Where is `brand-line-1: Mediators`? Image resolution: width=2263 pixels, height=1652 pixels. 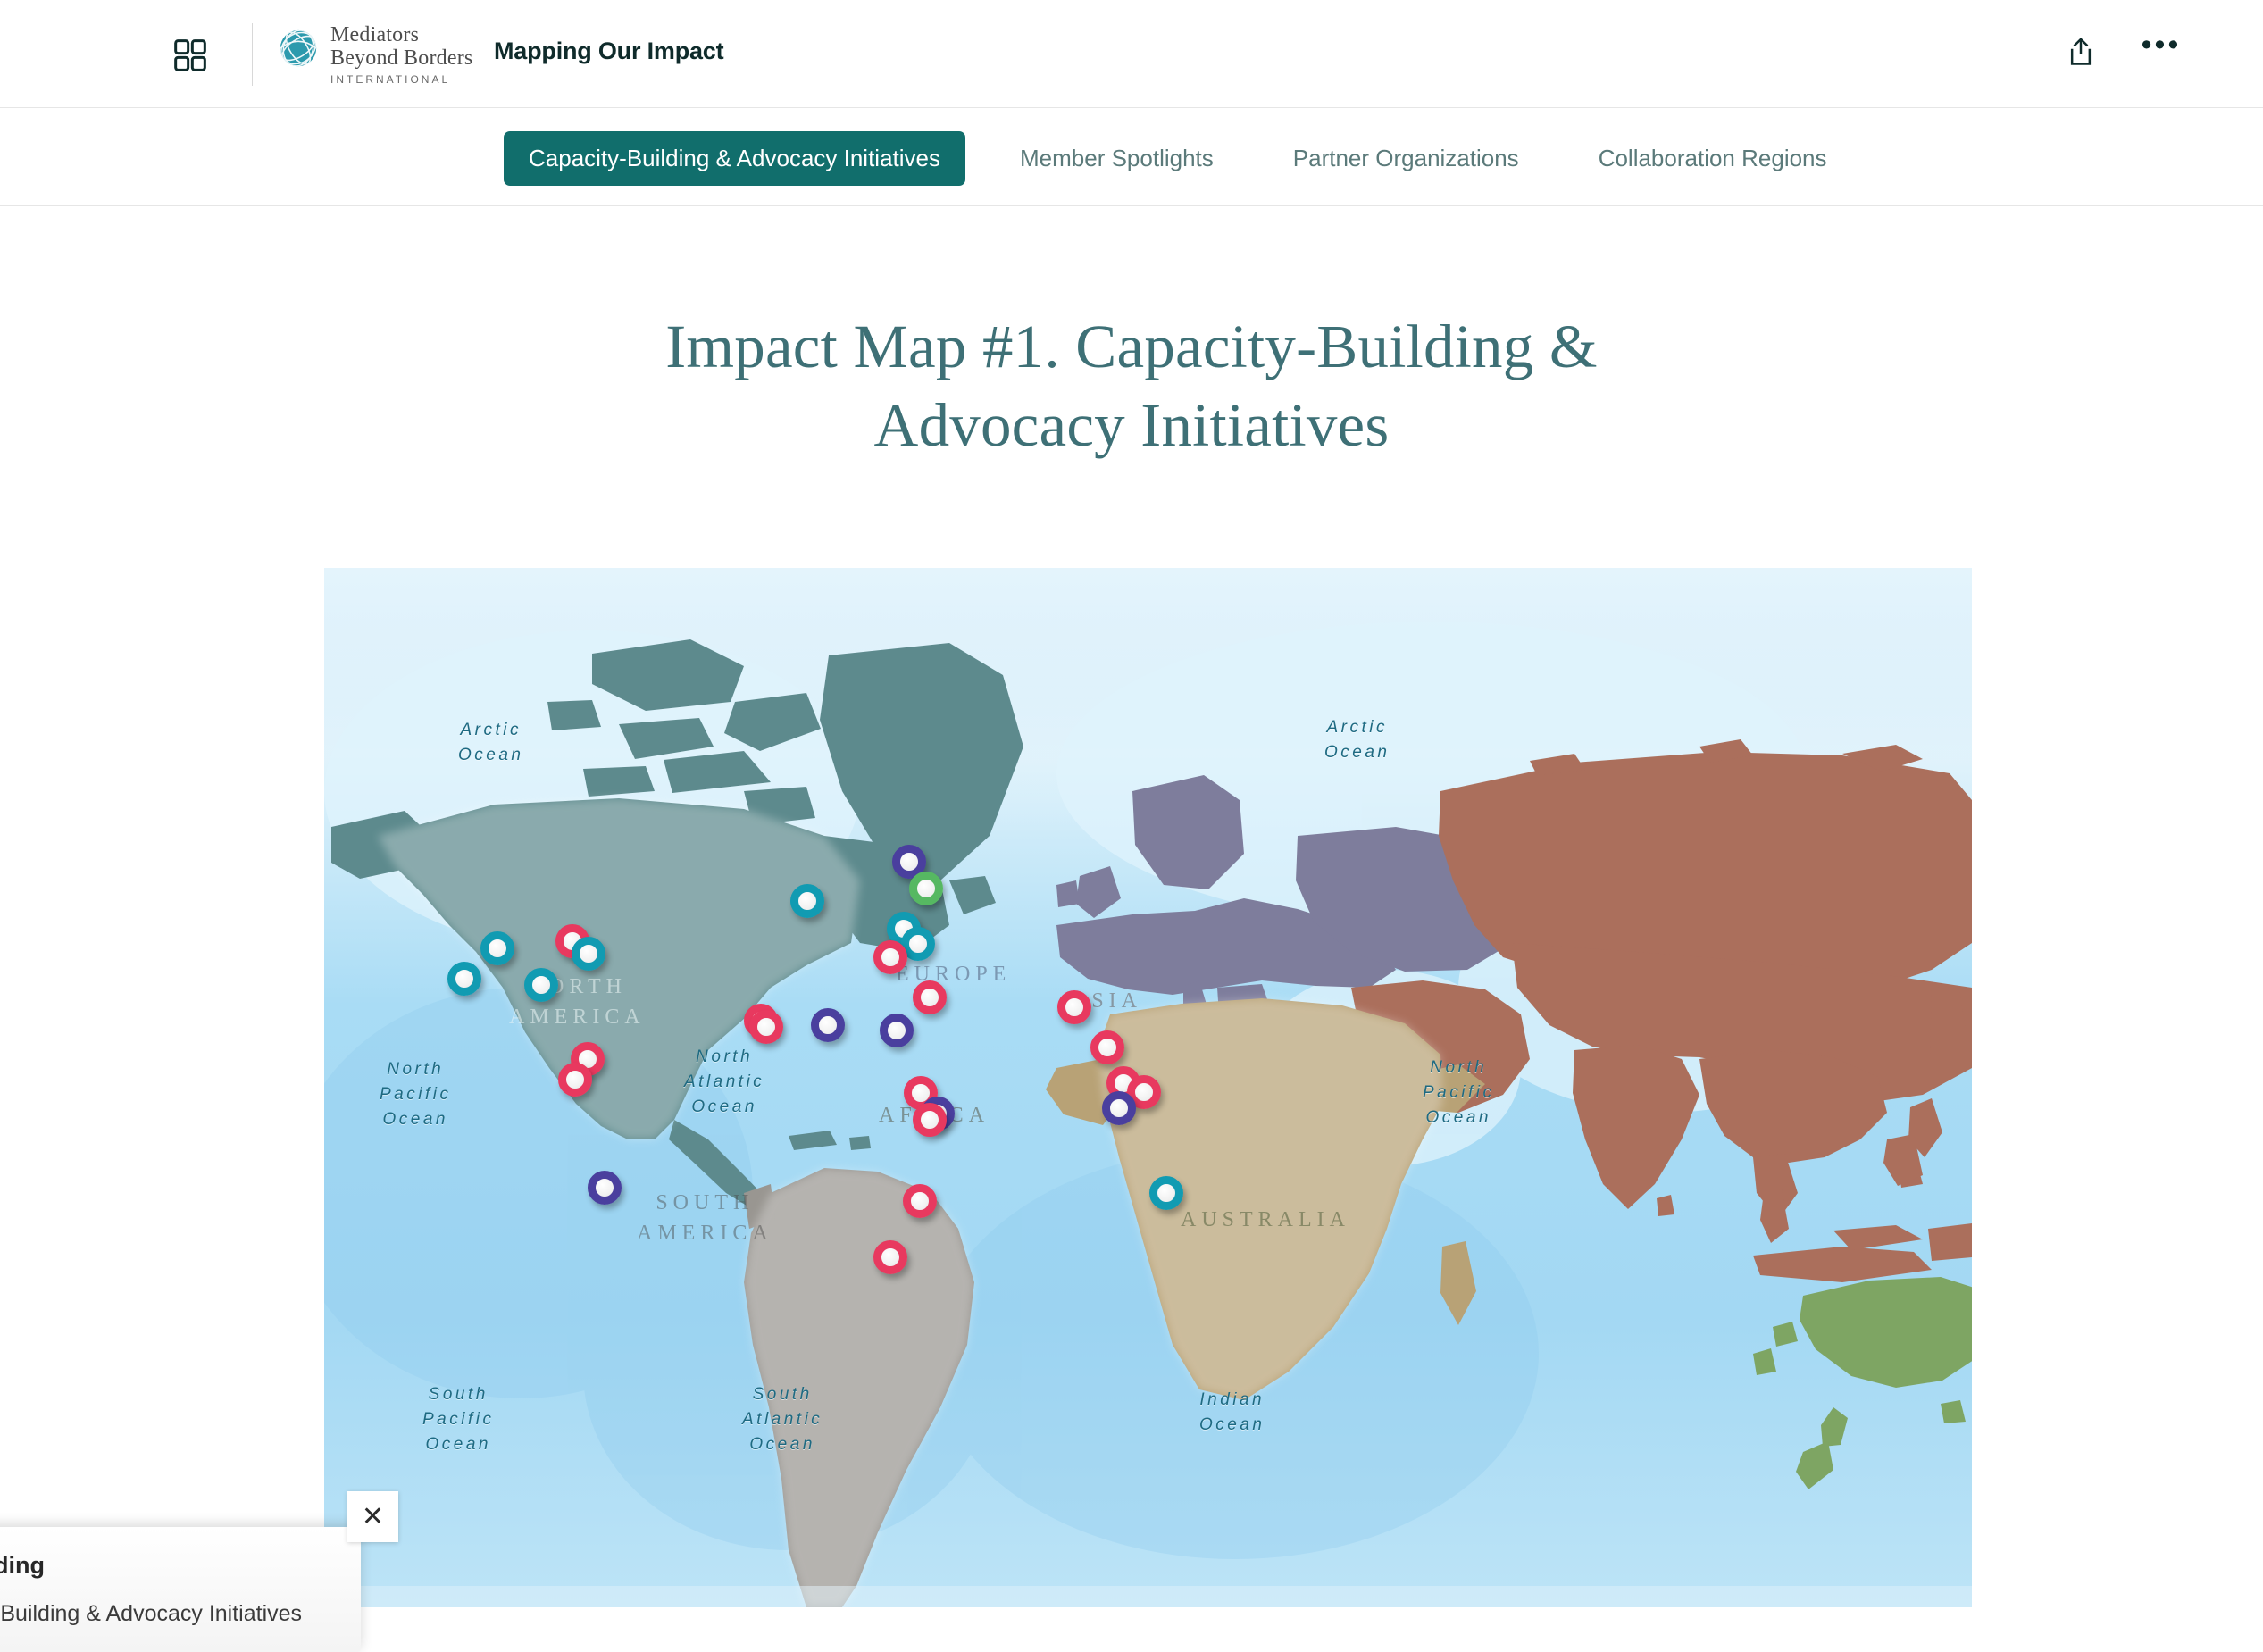 brand-line-1: Mediators is located at coordinates (375, 34).